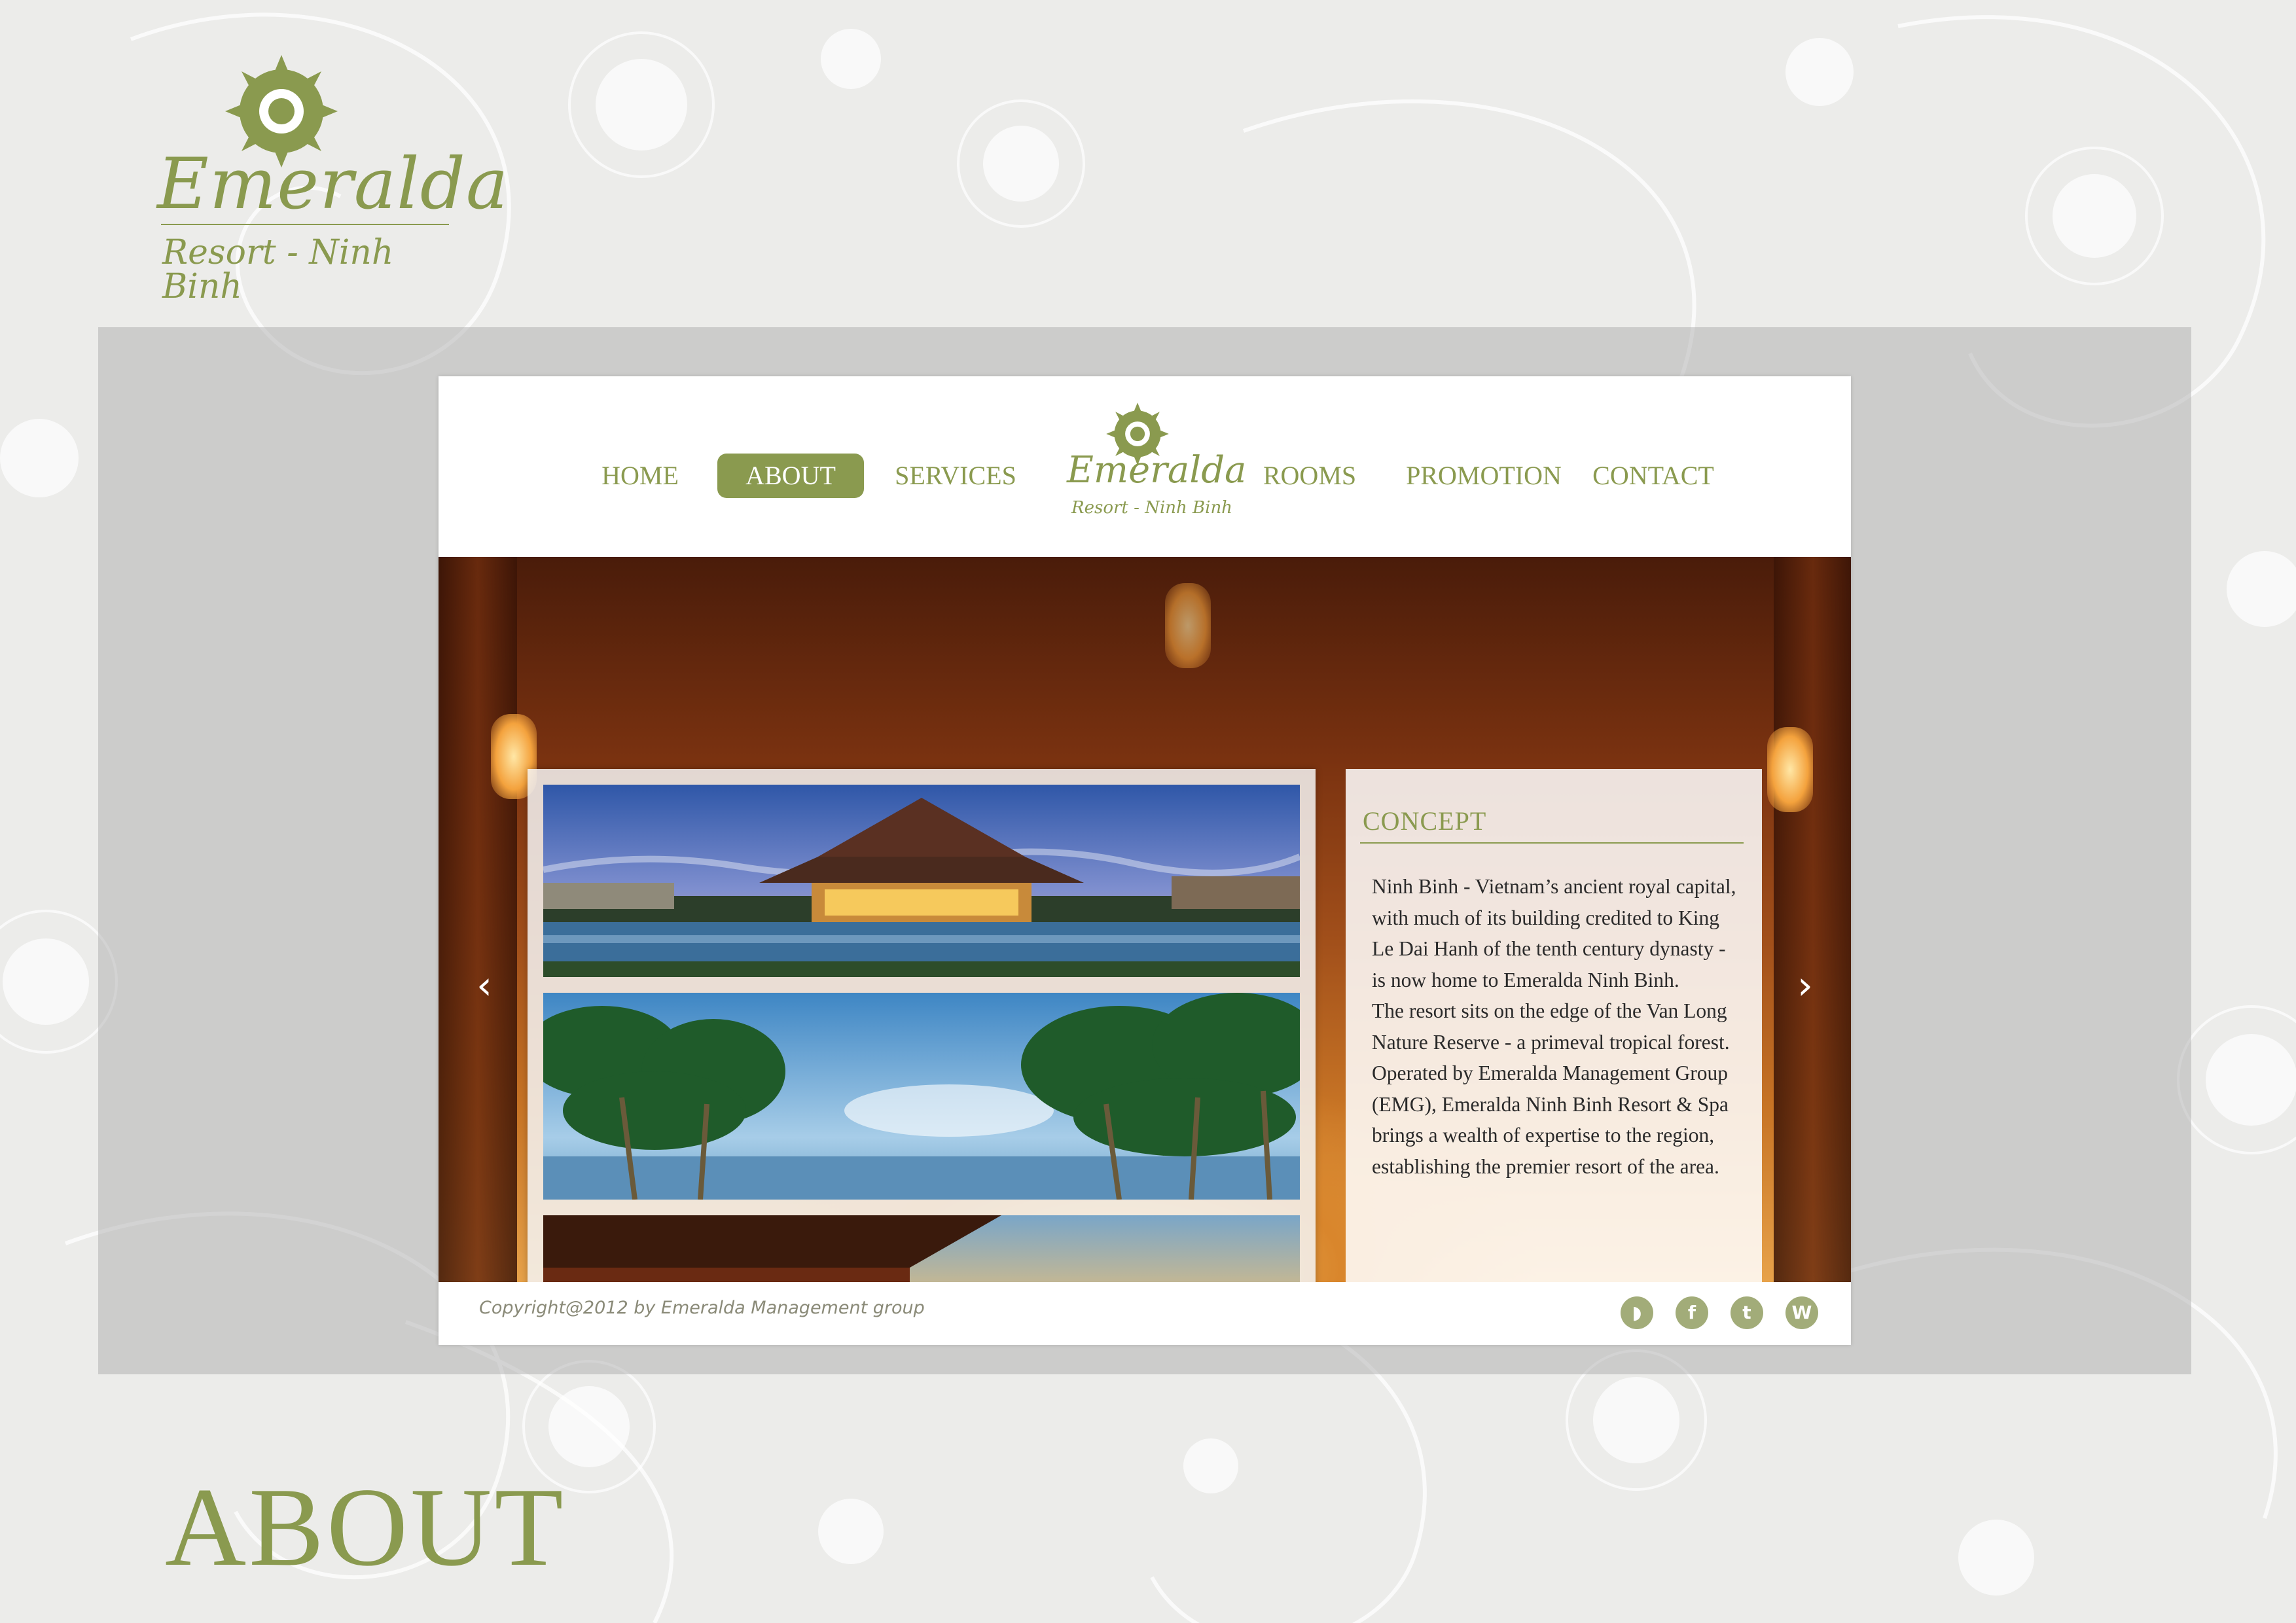 This screenshot has width=2296, height=1623. I want to click on brand-name: Emeralda, so click(333, 184).